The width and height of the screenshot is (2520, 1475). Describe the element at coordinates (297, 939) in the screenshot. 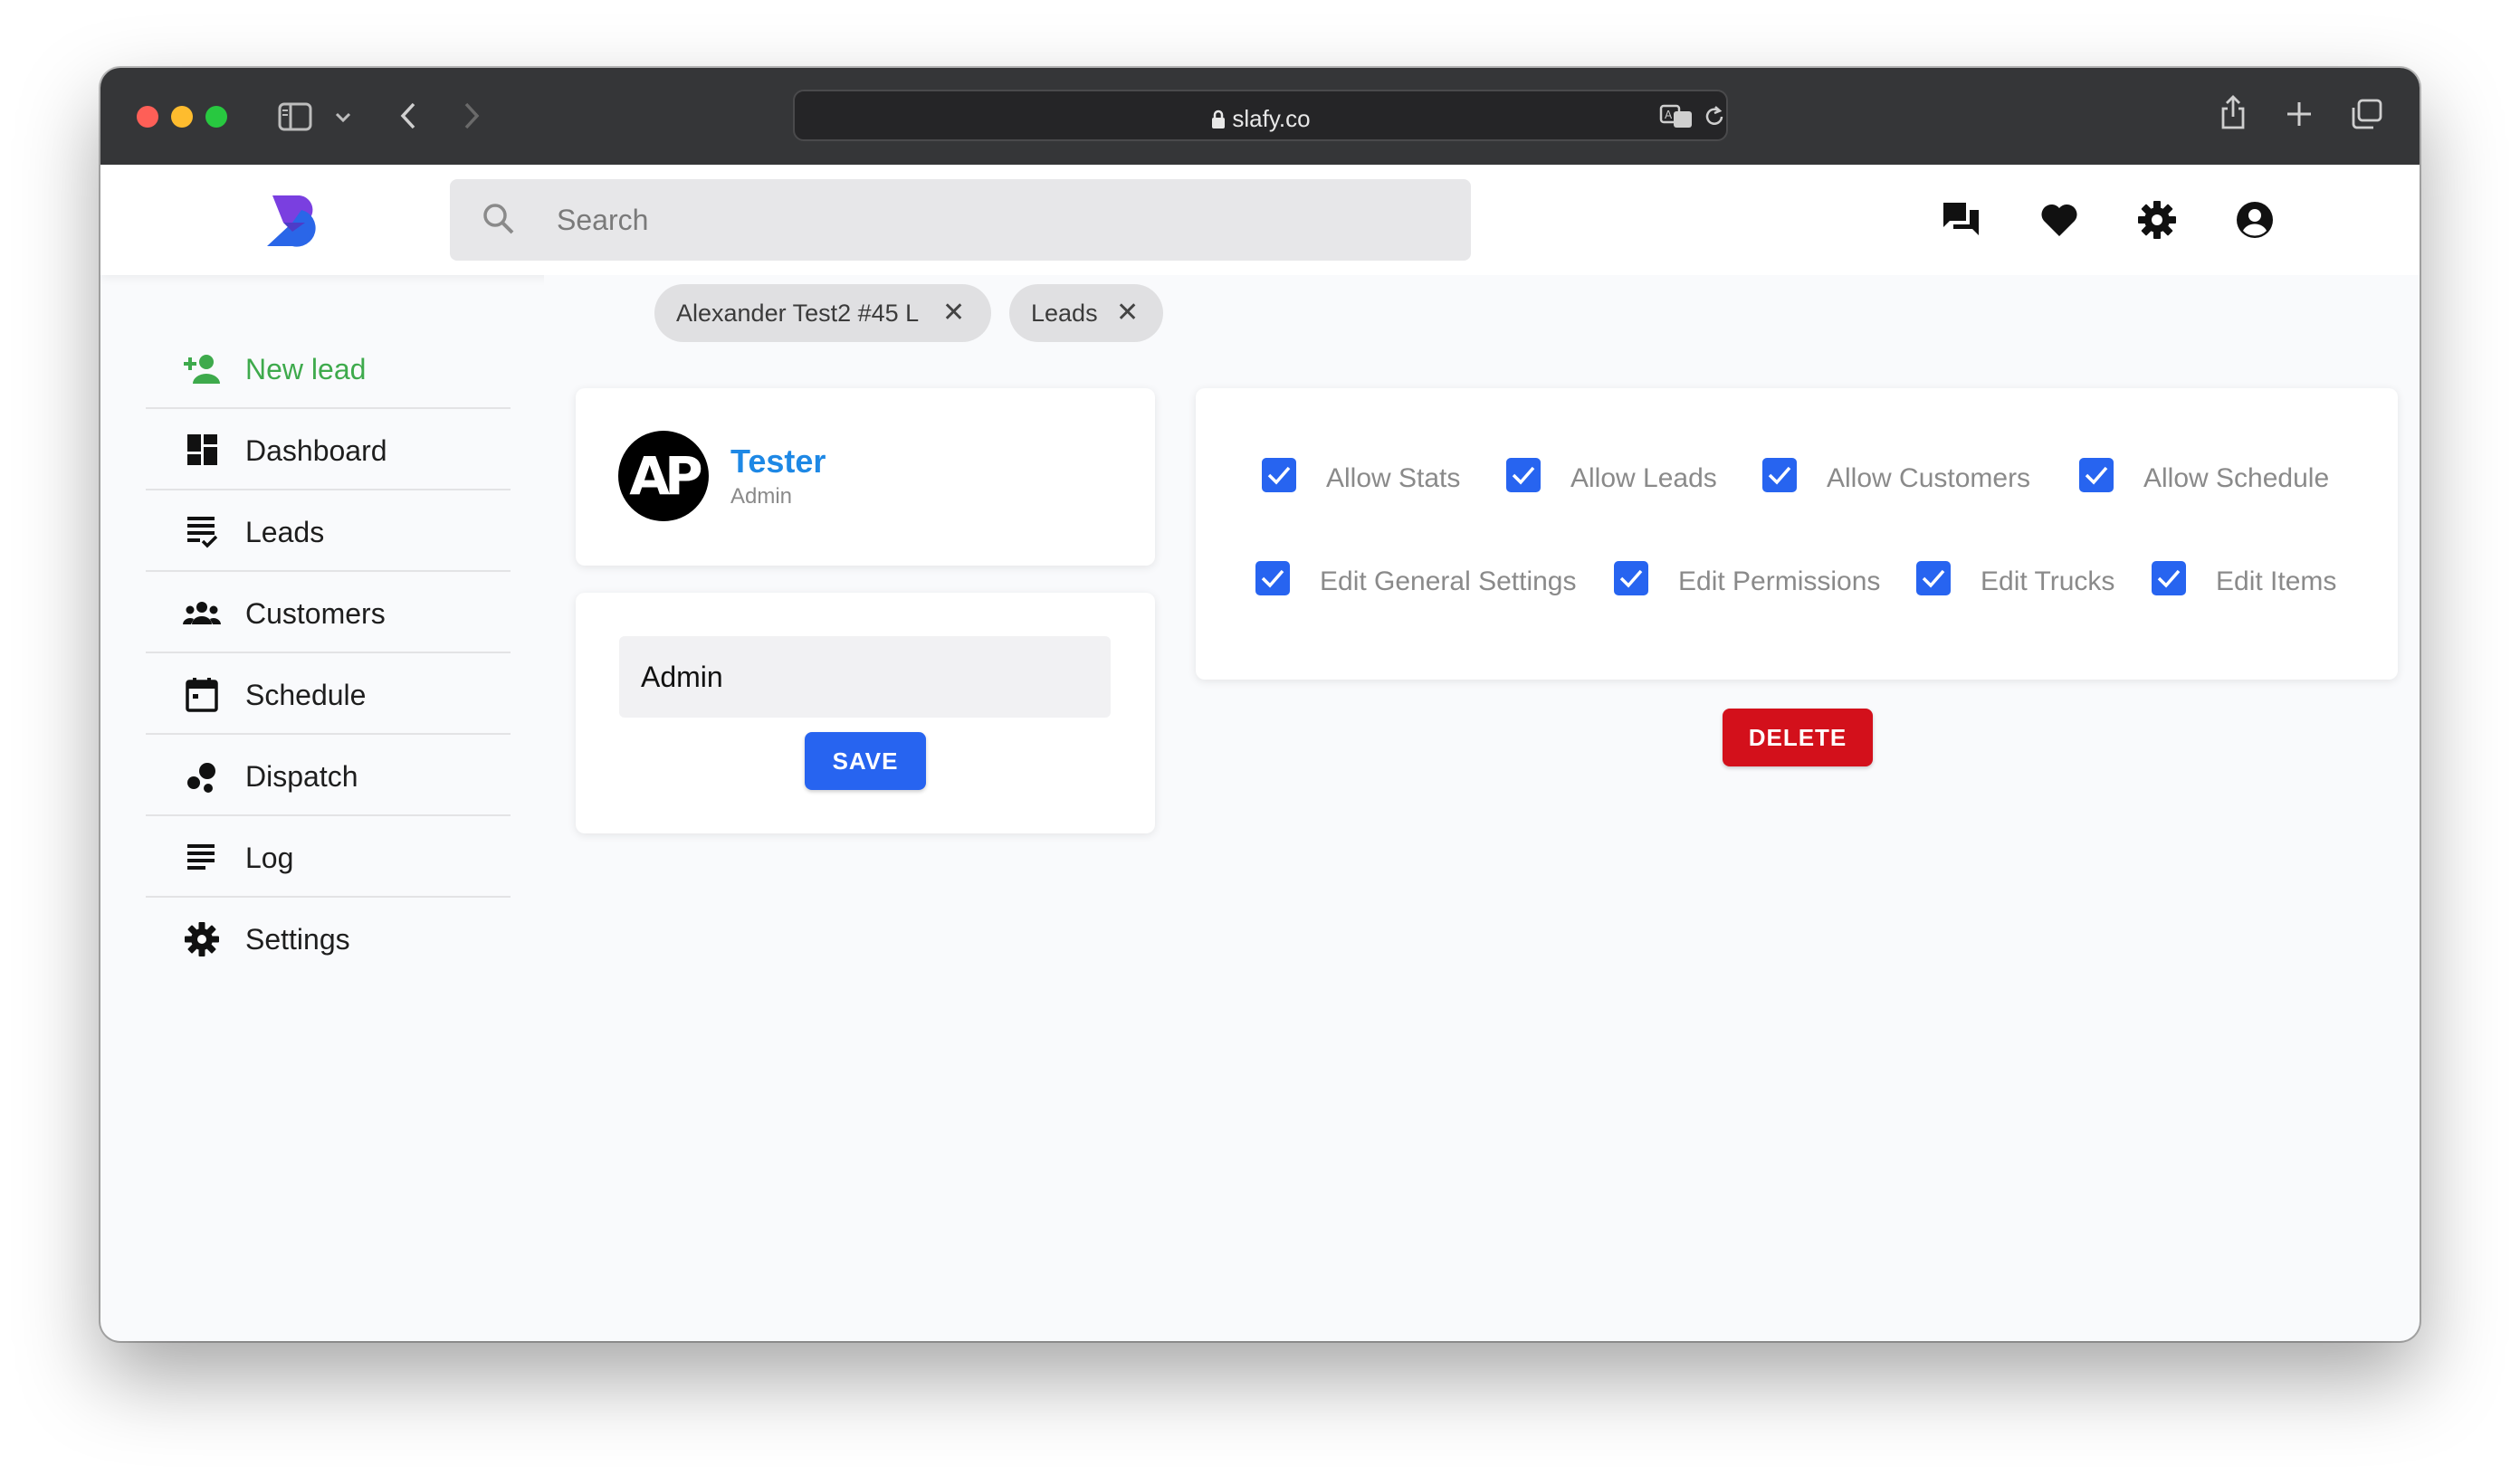

I see `sidebar-item-label: Settings` at that location.